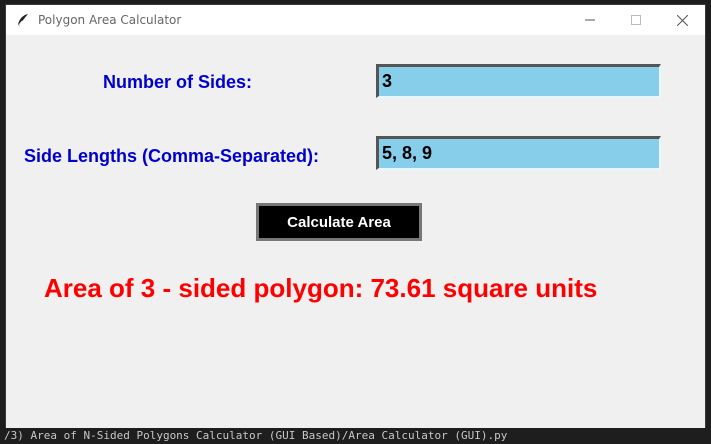 The height and width of the screenshot is (444, 711). What do you see at coordinates (110, 20) in the screenshot?
I see `window-title: Polygon Area Calculator` at bounding box center [110, 20].